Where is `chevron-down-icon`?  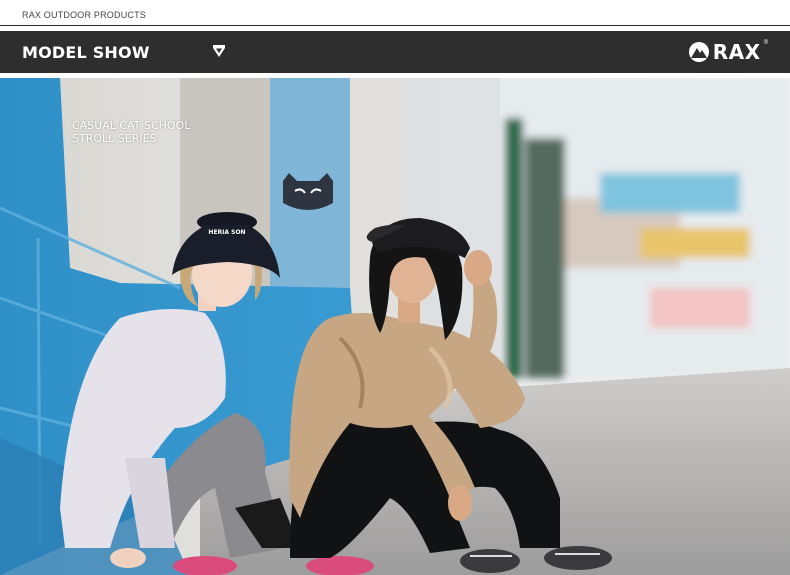 chevron-down-icon is located at coordinates (219, 51).